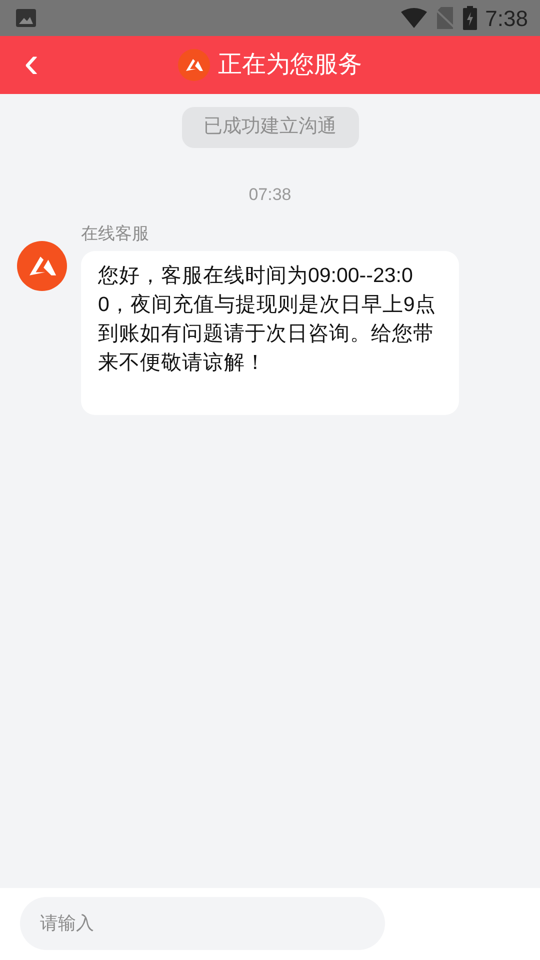  What do you see at coordinates (270, 195) in the screenshot?
I see `message-time: 07:38` at bounding box center [270, 195].